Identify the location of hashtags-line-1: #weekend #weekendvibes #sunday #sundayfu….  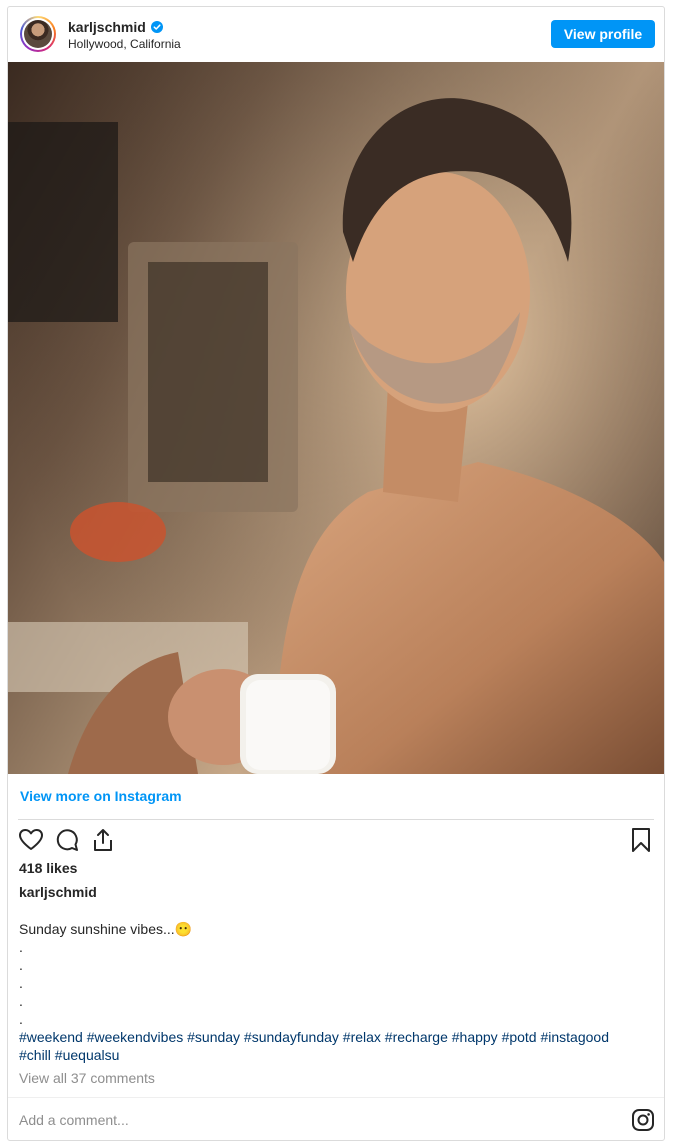
(339, 1037).